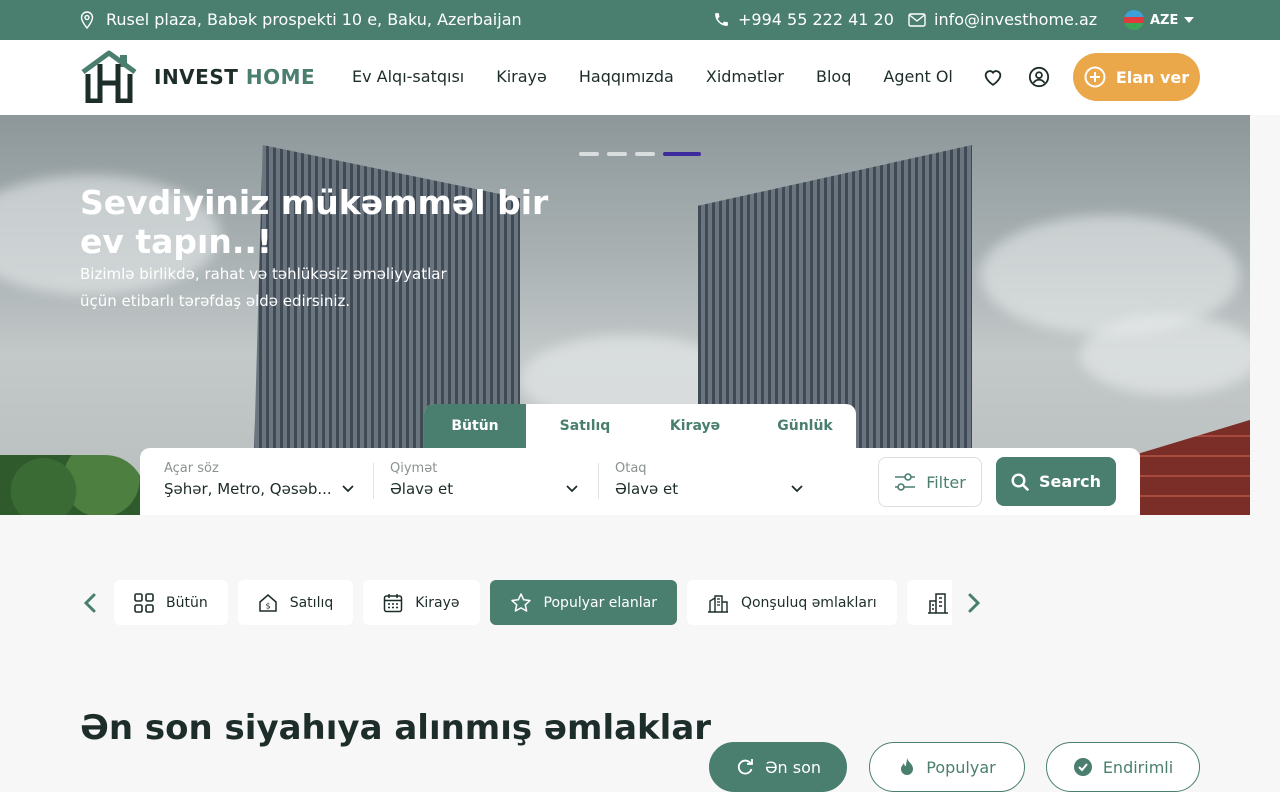 This screenshot has height=792, width=1280. Describe the element at coordinates (235, 76) in the screenshot. I see `logo-wordmark: INVEST HOME` at that location.